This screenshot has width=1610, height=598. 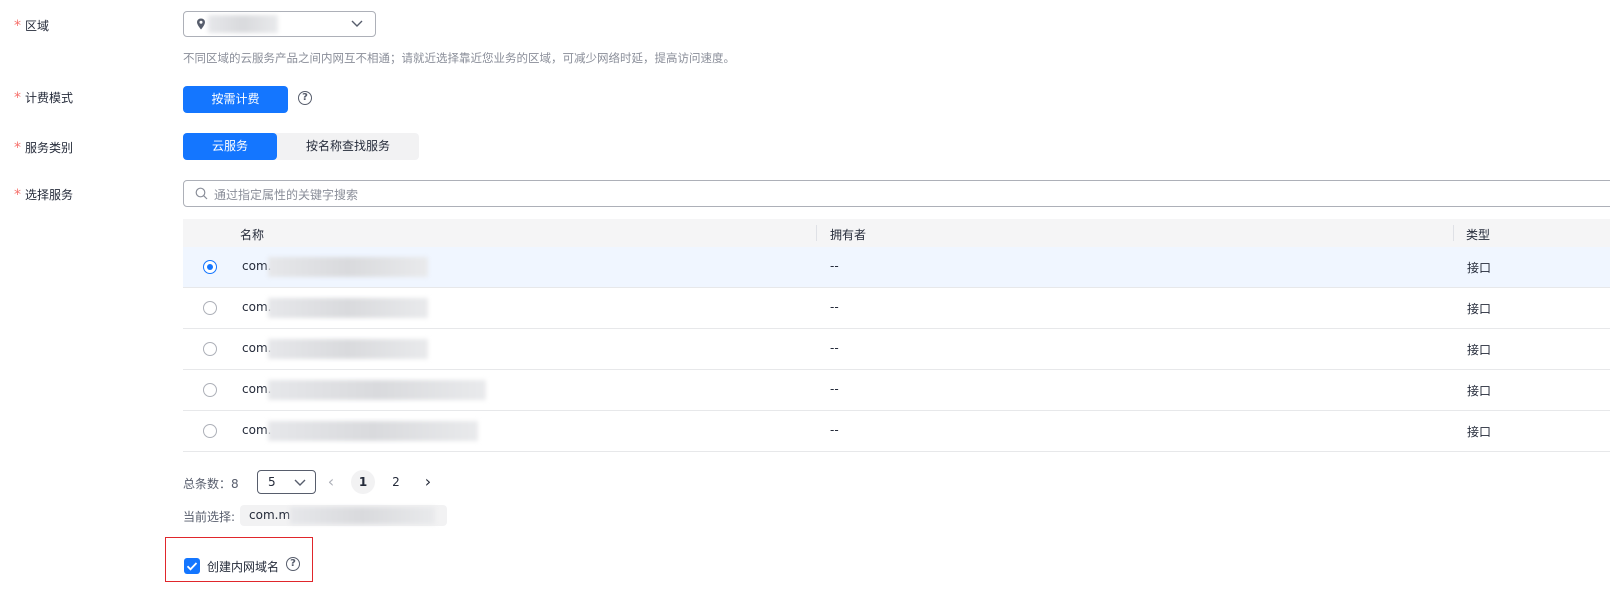 I want to click on service-type-tabs: 云服务 按名称查找服务, so click(x=301, y=146).